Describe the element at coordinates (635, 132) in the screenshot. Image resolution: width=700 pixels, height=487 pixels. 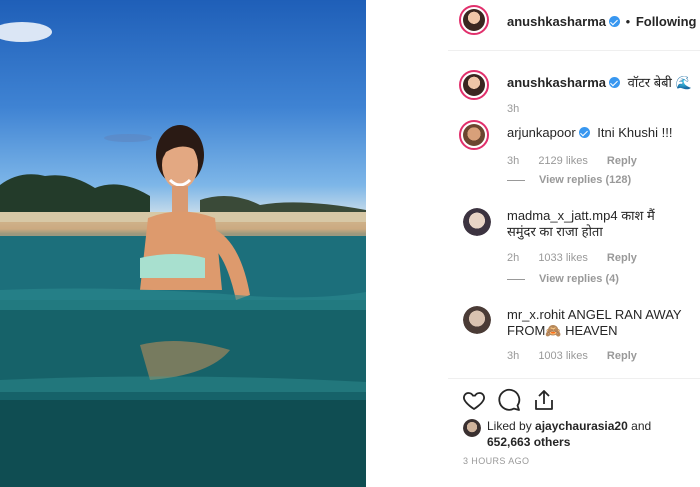
I see `comment-text: Itni Khushi !!!` at that location.